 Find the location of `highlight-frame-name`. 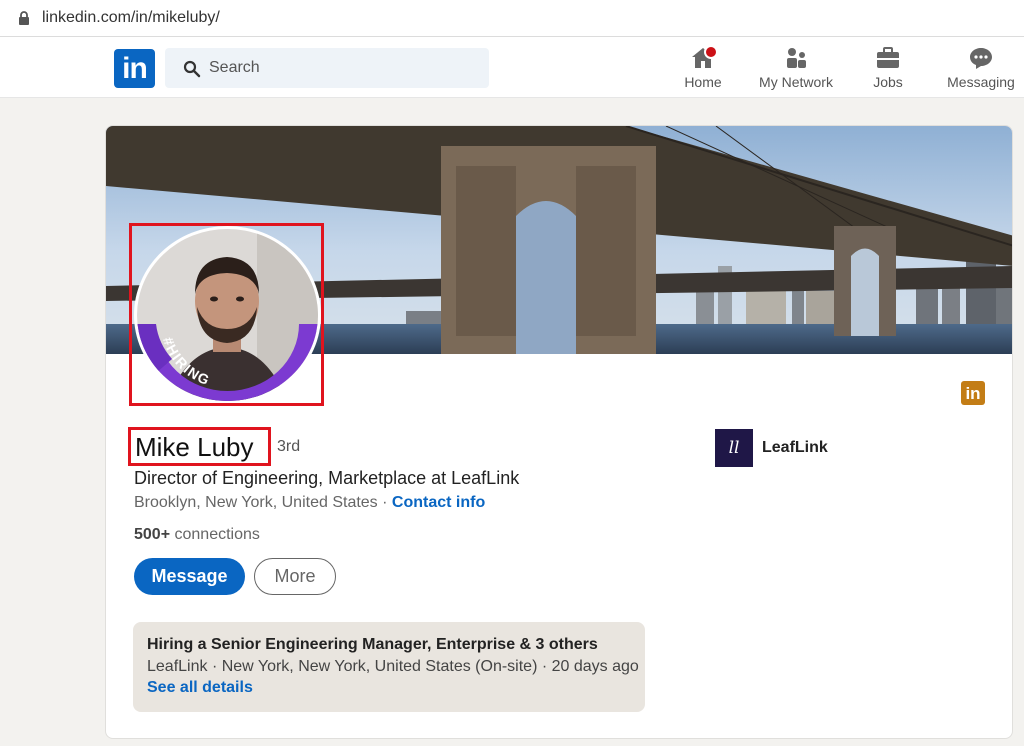

highlight-frame-name is located at coordinates (199, 446).